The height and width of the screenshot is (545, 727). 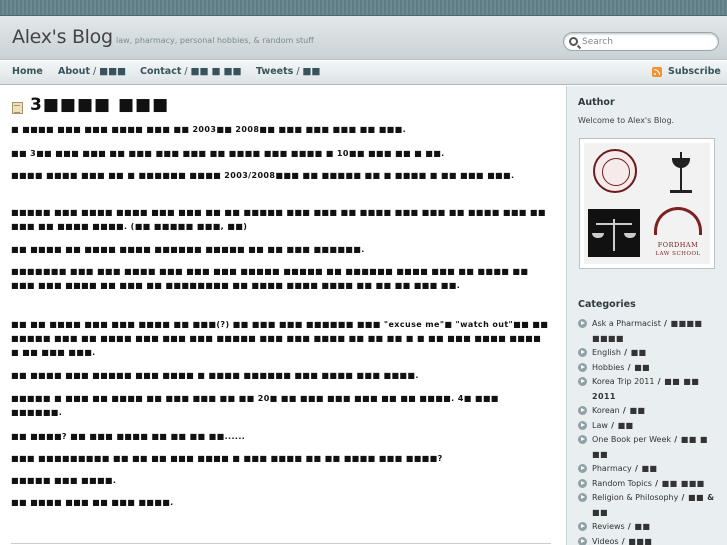 I want to click on nav-item-about: About / ■■■, so click(x=92, y=71).